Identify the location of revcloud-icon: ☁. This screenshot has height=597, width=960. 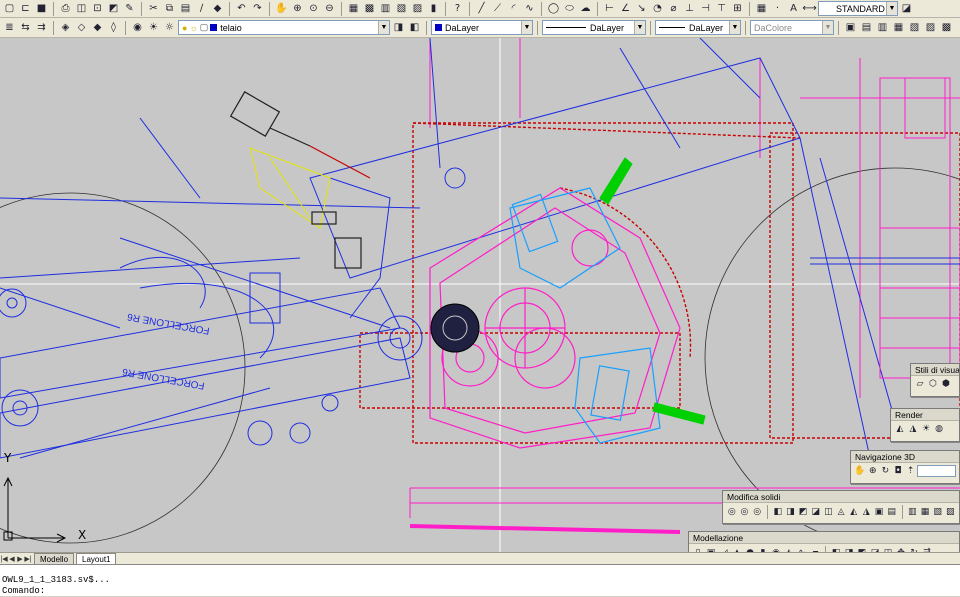
(585, 8).